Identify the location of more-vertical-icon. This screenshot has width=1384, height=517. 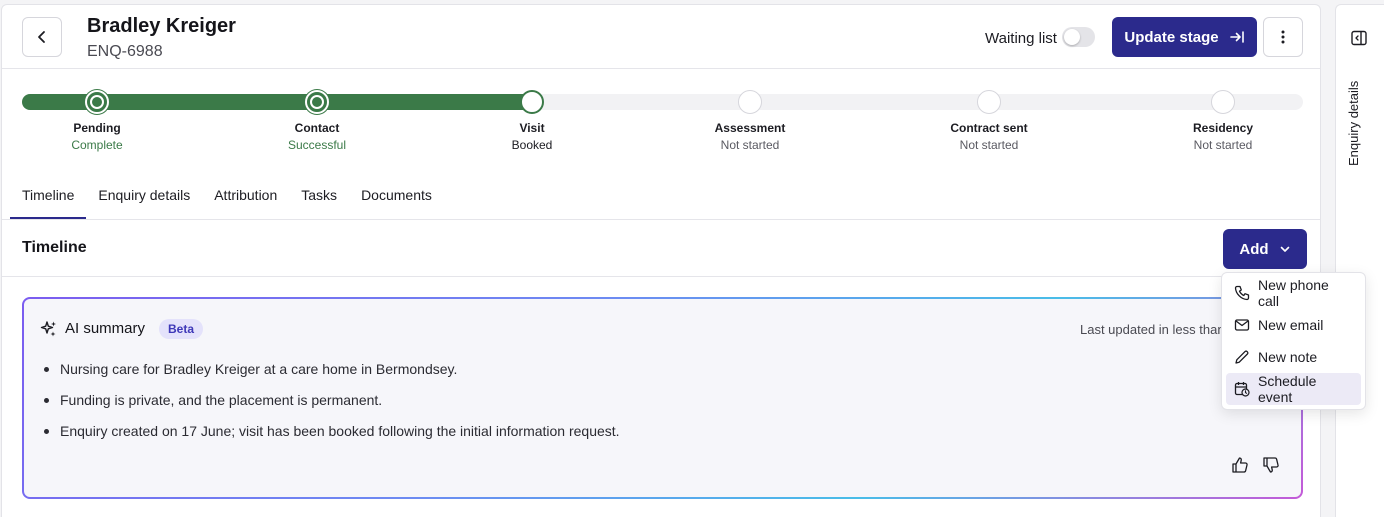
(1283, 37).